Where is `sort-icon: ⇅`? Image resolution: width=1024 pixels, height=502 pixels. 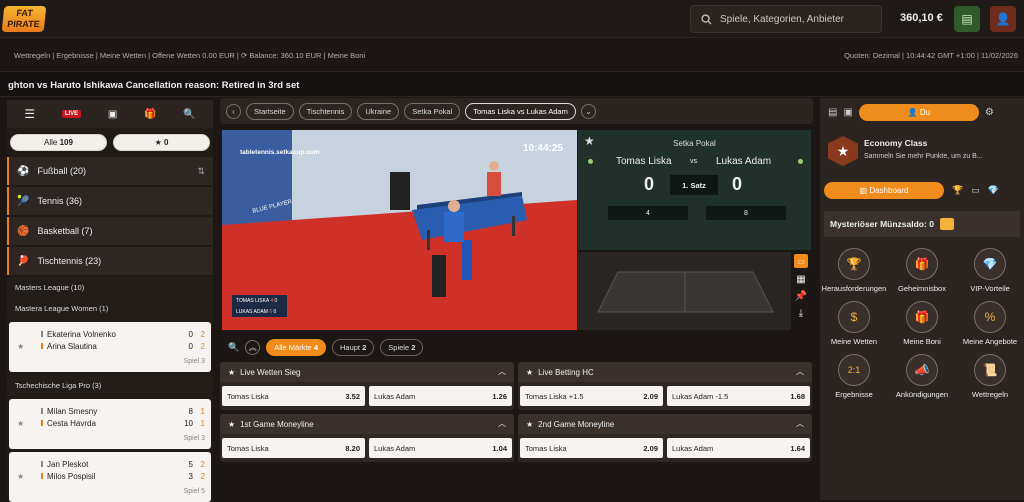
sort-icon: ⇅ is located at coordinates (201, 171).